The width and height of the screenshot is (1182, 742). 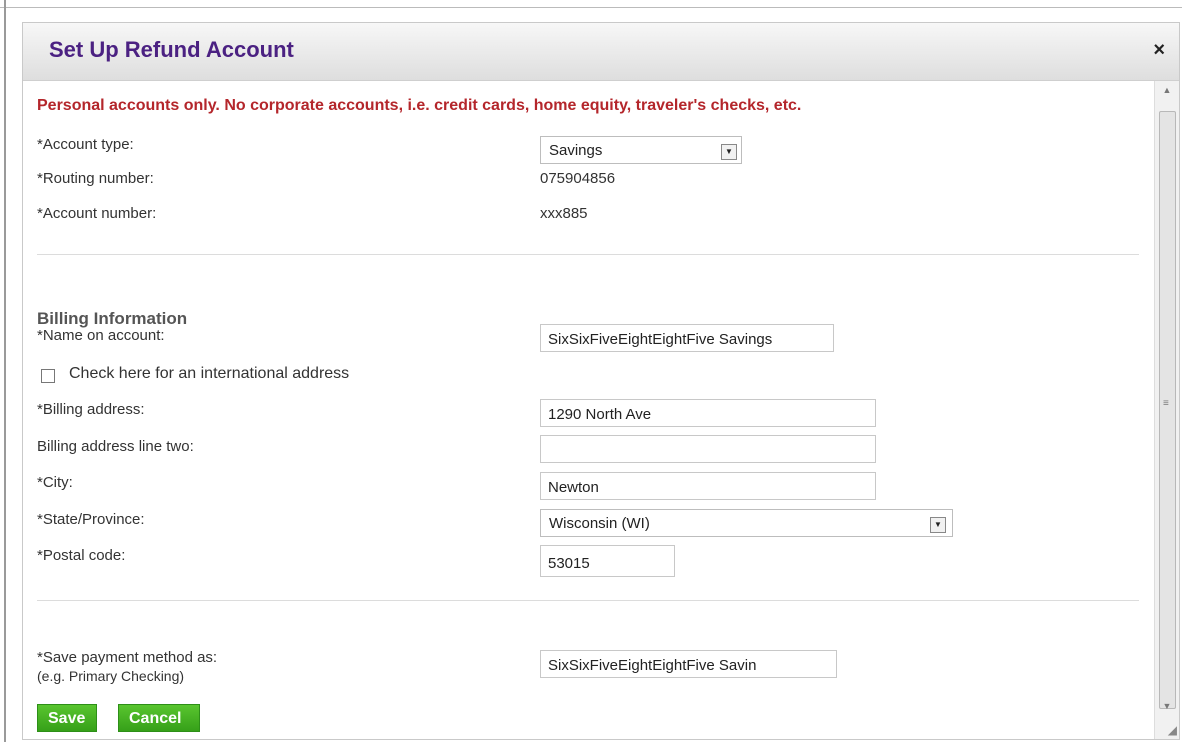 I want to click on international-address-checkbox, so click(x=48, y=376).